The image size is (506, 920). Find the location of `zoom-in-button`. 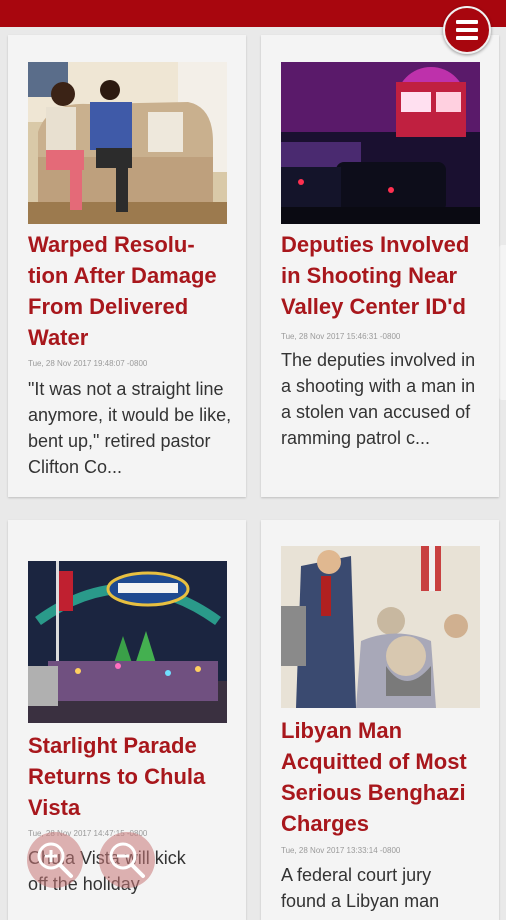

zoom-in-button is located at coordinates (55, 860).